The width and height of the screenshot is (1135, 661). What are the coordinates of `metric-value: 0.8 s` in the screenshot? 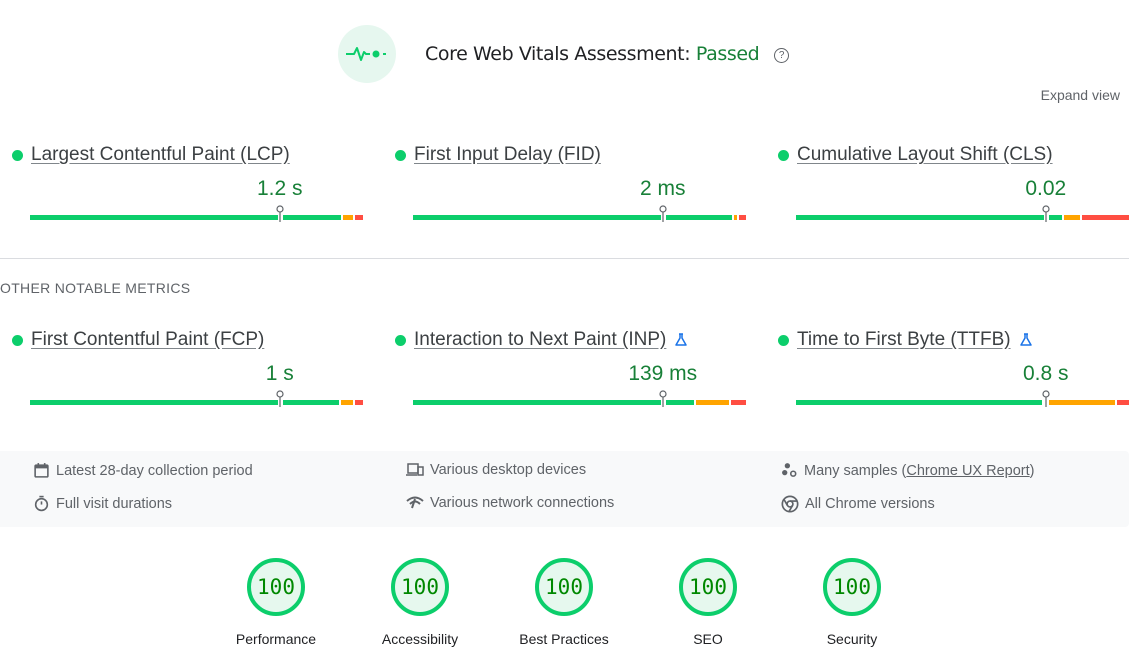 It's located at (1045, 373).